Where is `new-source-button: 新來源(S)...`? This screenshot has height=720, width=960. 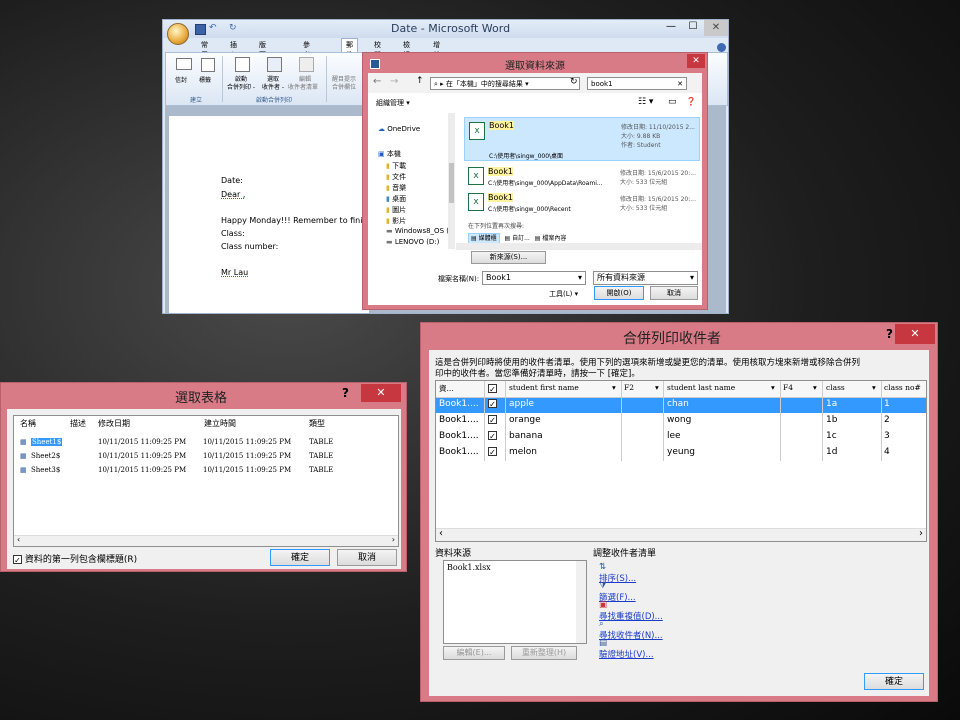
new-source-button: 新來源(S)... is located at coordinates (508, 257).